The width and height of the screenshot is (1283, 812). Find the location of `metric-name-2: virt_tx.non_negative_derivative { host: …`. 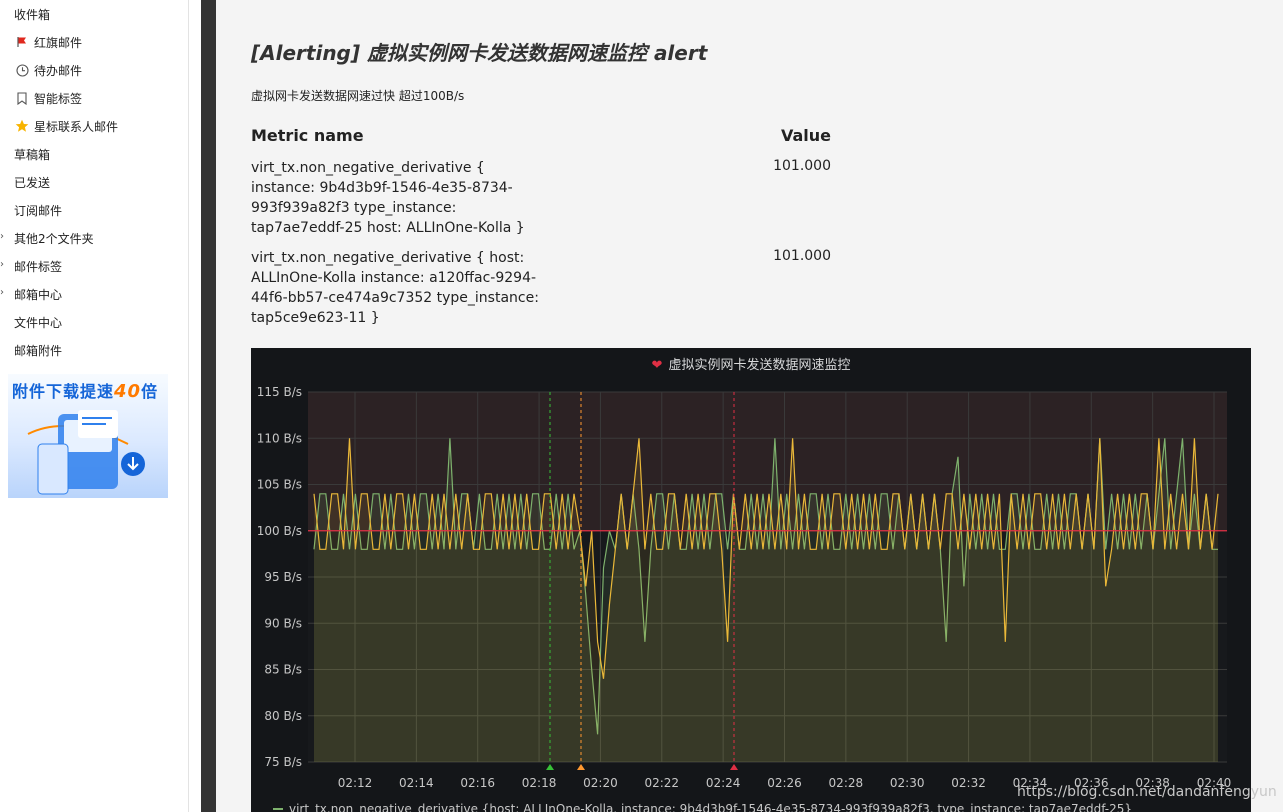

metric-name-2: virt_tx.non_negative_derivative { host: … is located at coordinates (395, 288).